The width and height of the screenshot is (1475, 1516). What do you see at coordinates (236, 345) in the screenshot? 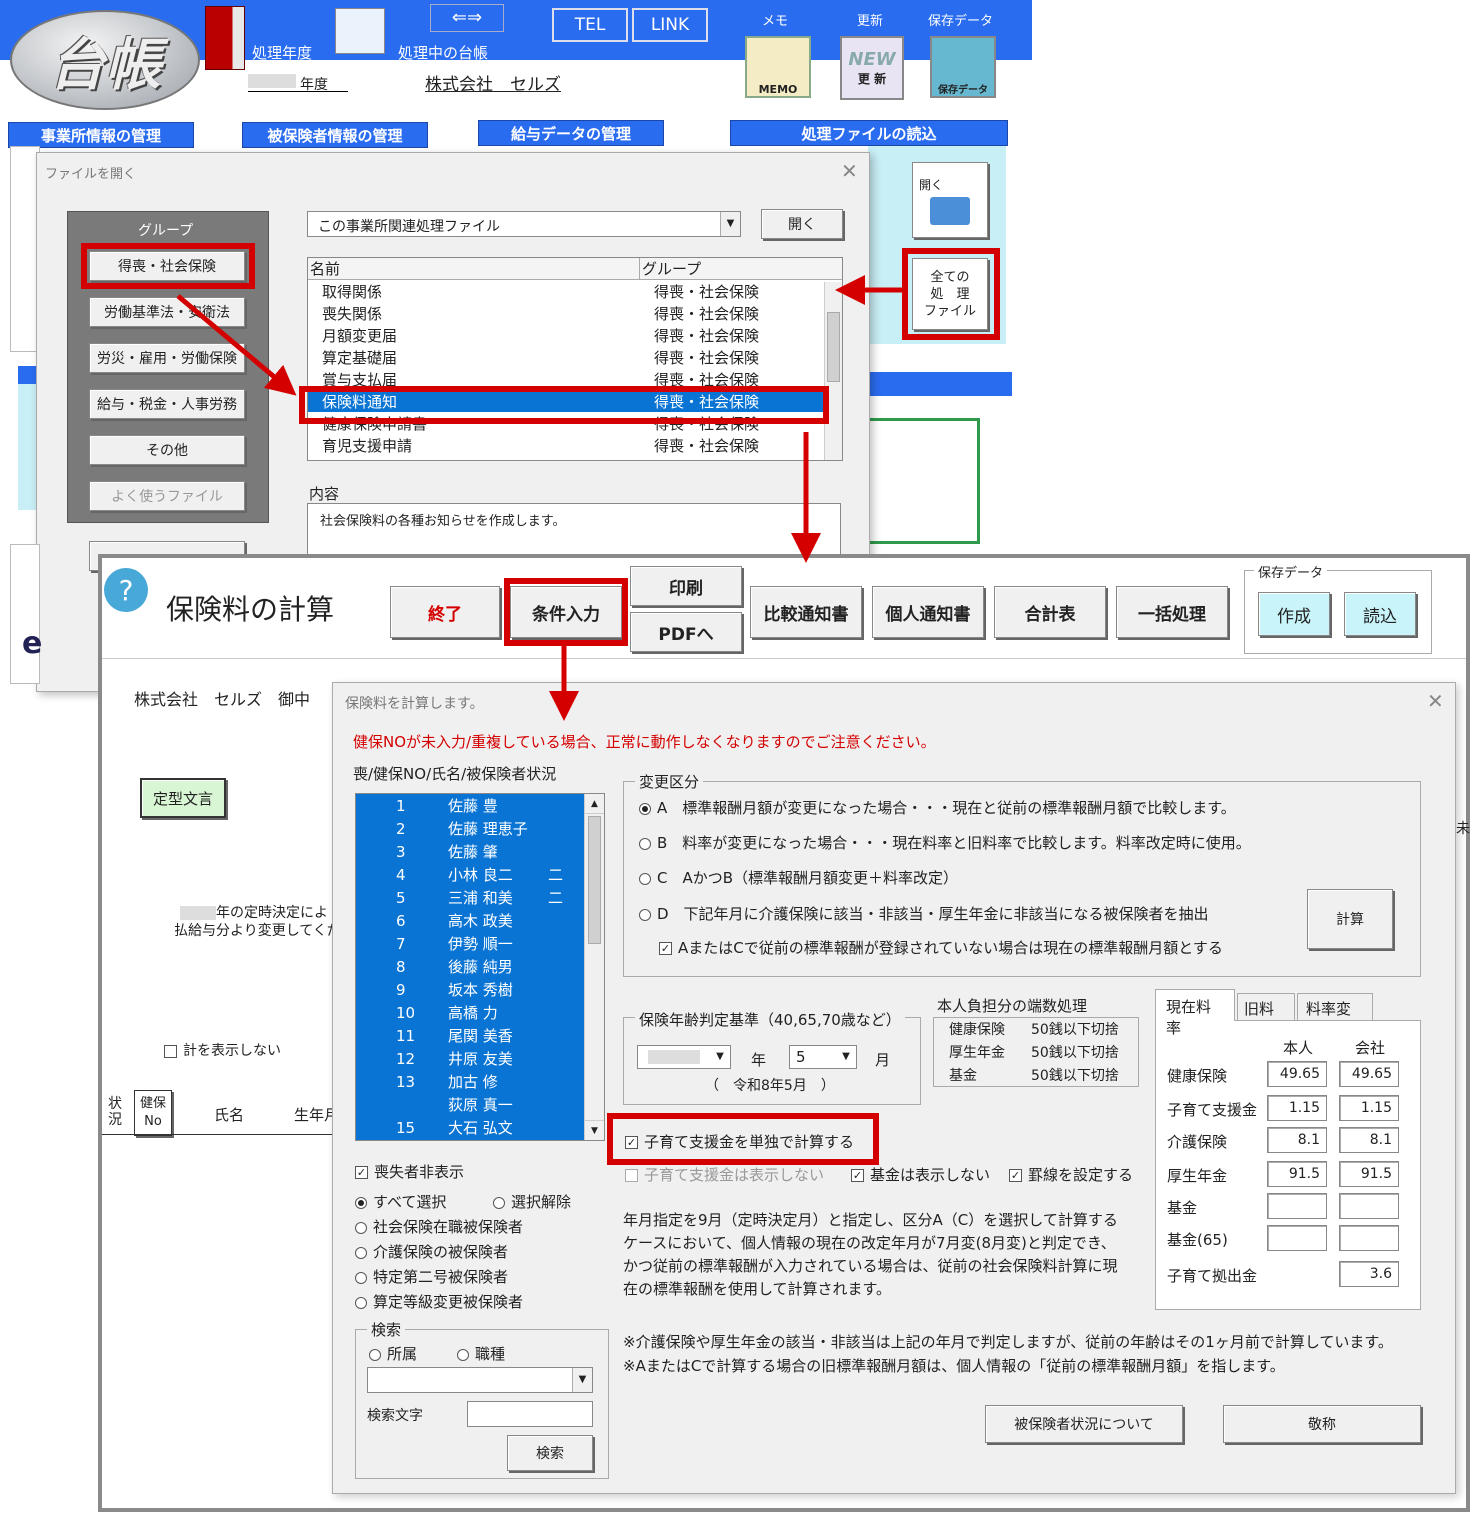
I see `arrow-group-to-file` at bounding box center [236, 345].